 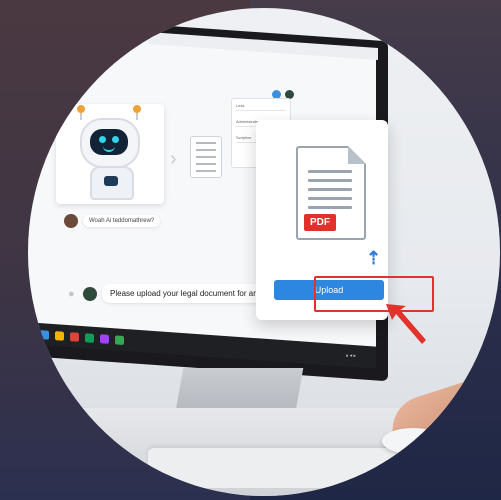 I want to click on robot-eye-right, so click(x=115, y=139).